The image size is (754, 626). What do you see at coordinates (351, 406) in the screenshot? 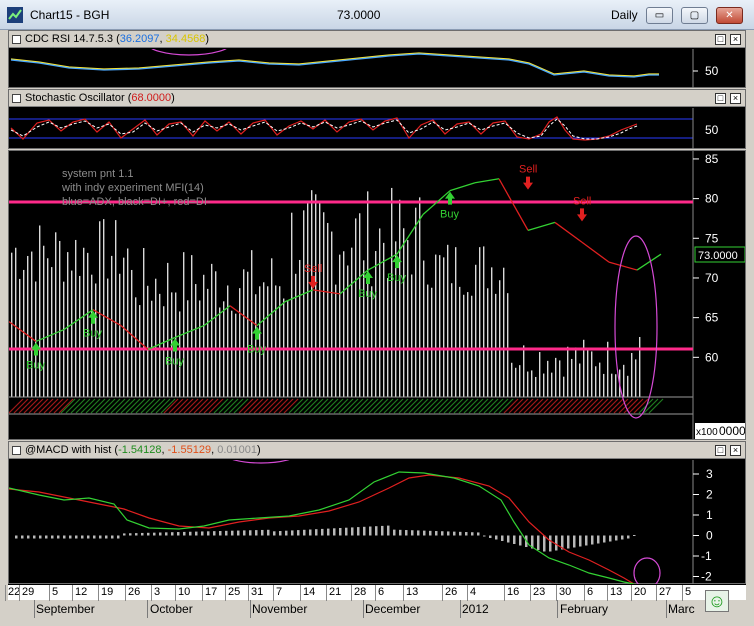
I see `trend-band` at bounding box center [351, 406].